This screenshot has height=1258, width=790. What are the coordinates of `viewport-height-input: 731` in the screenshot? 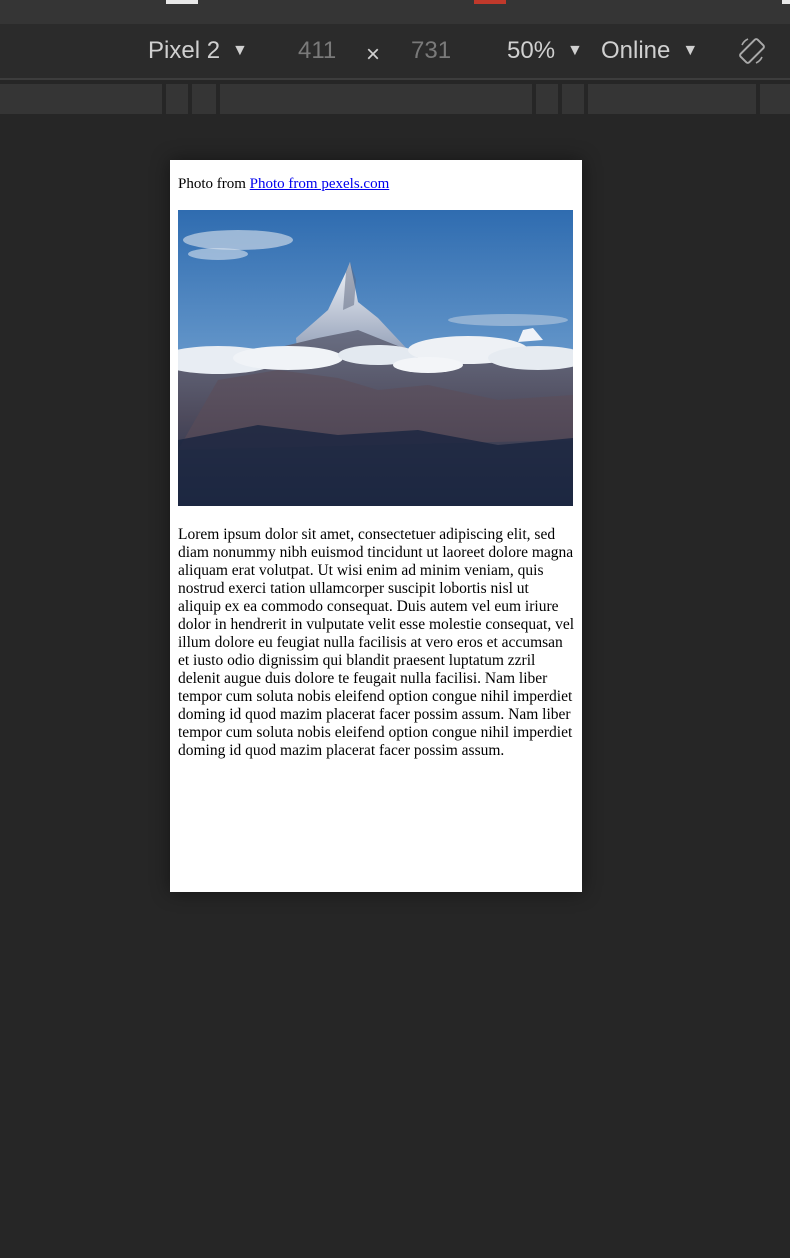 It's located at (431, 51).